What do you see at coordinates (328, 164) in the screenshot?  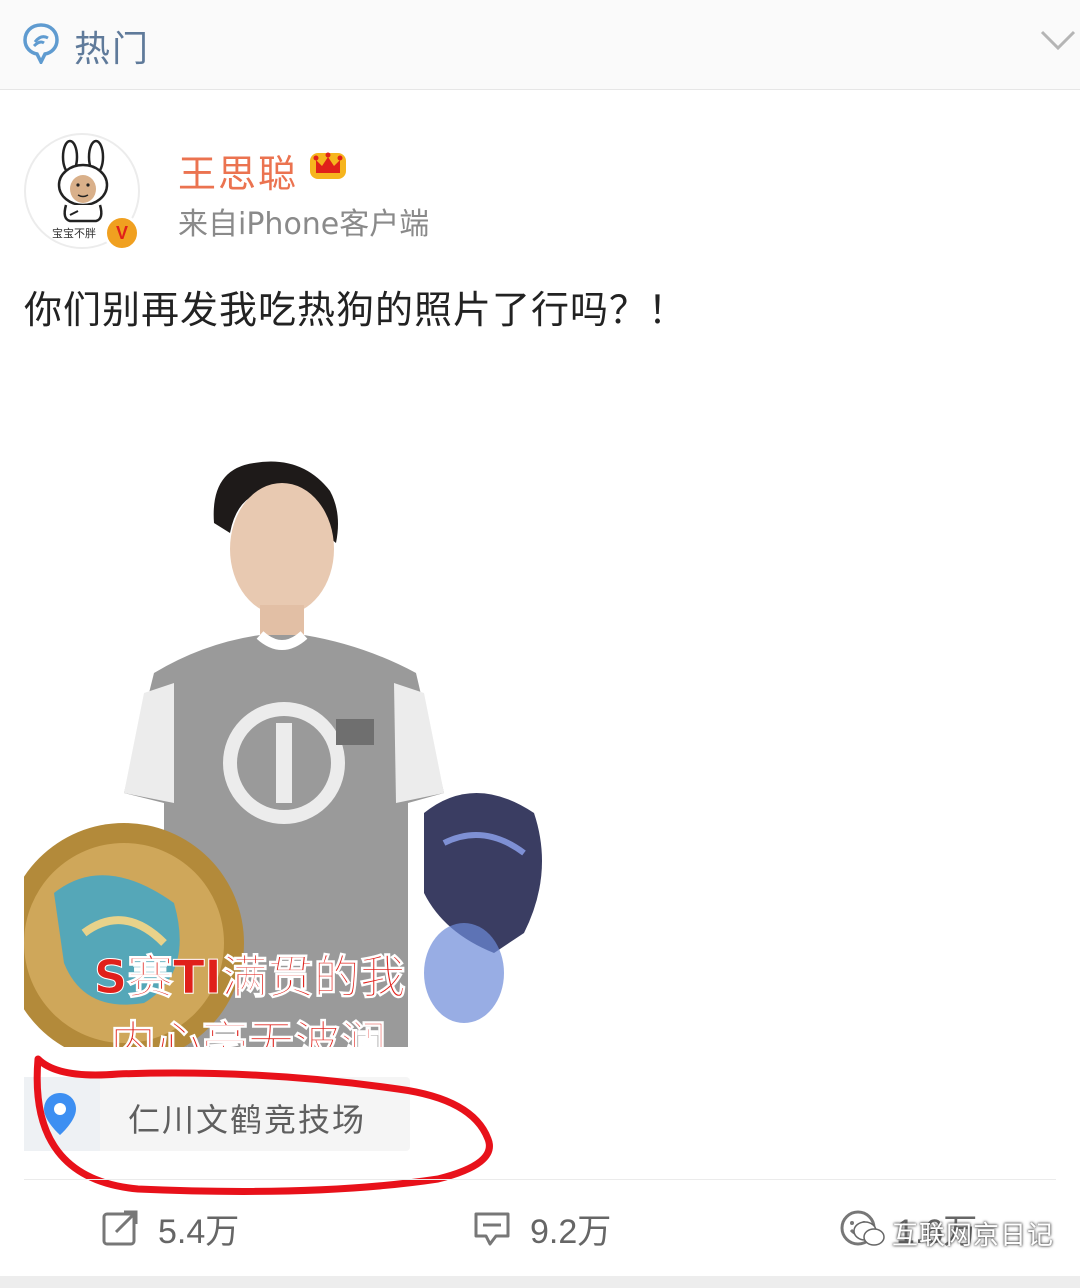 I see `crown-icon` at bounding box center [328, 164].